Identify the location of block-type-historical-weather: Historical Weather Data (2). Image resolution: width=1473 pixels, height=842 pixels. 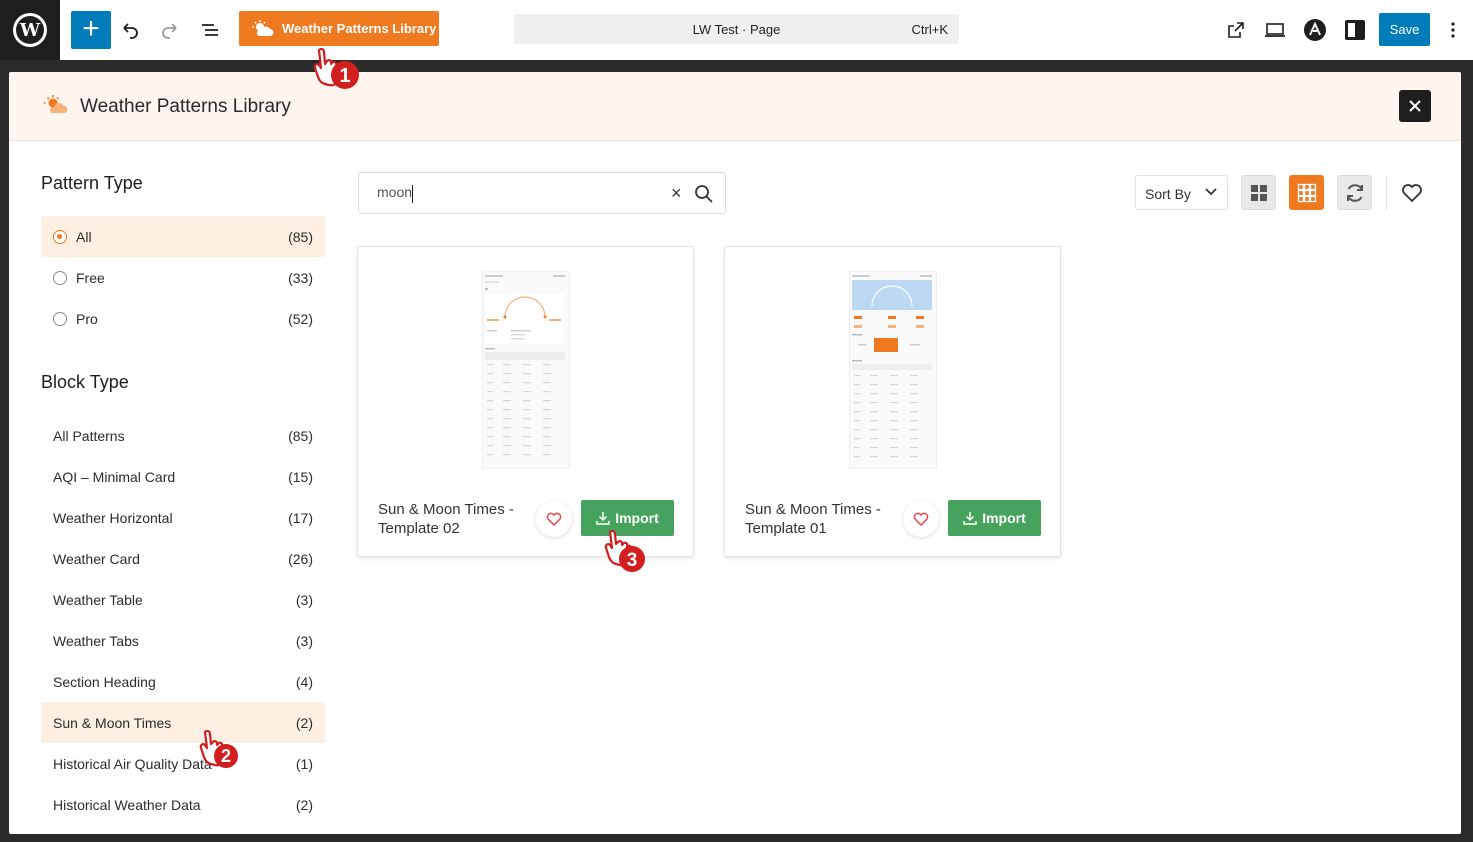
(183, 804).